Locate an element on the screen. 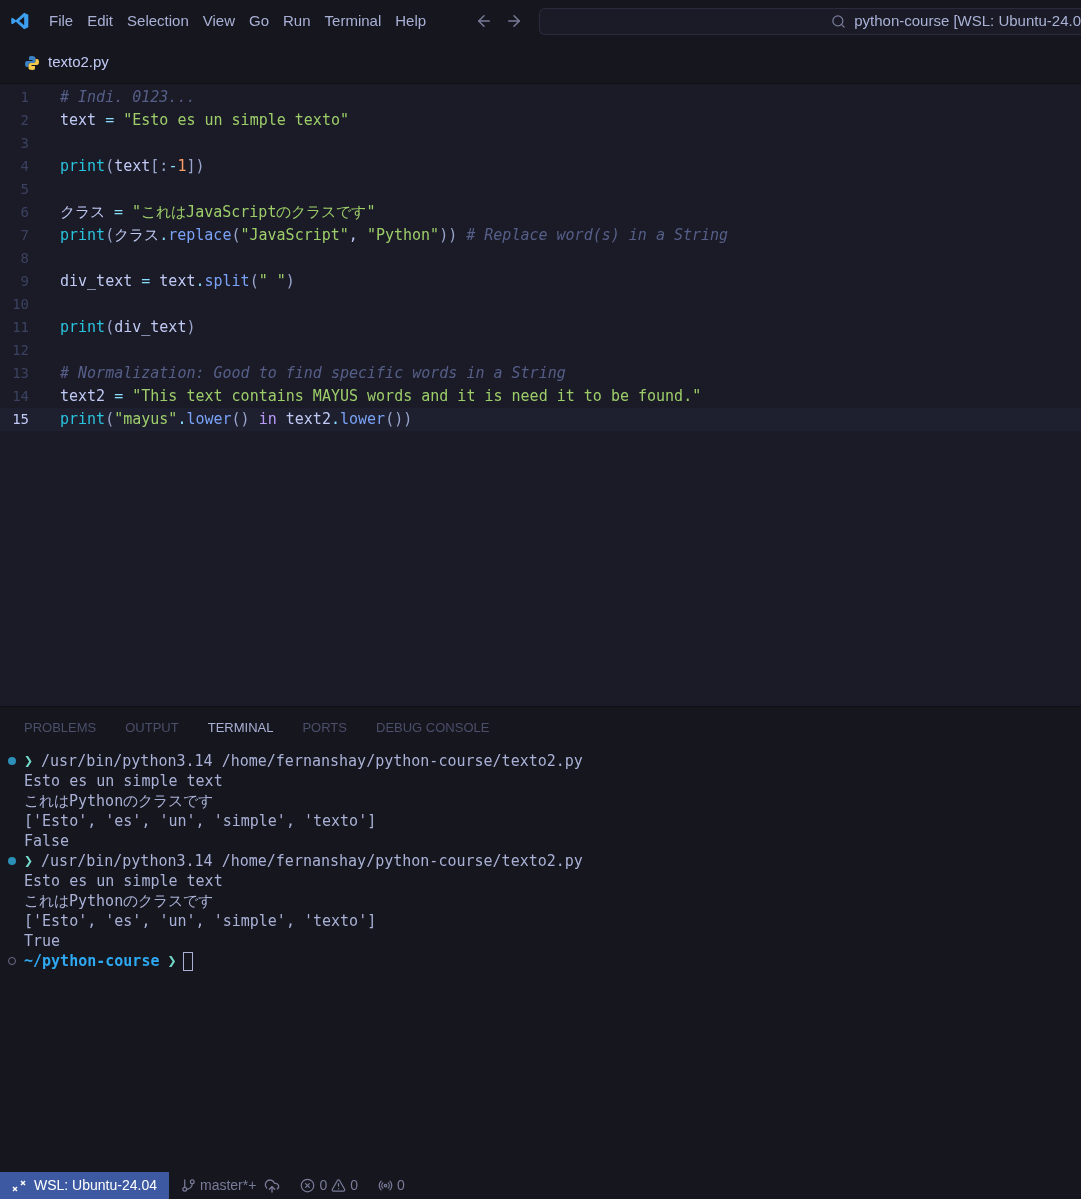  menu-item: Terminal is located at coordinates (353, 21).